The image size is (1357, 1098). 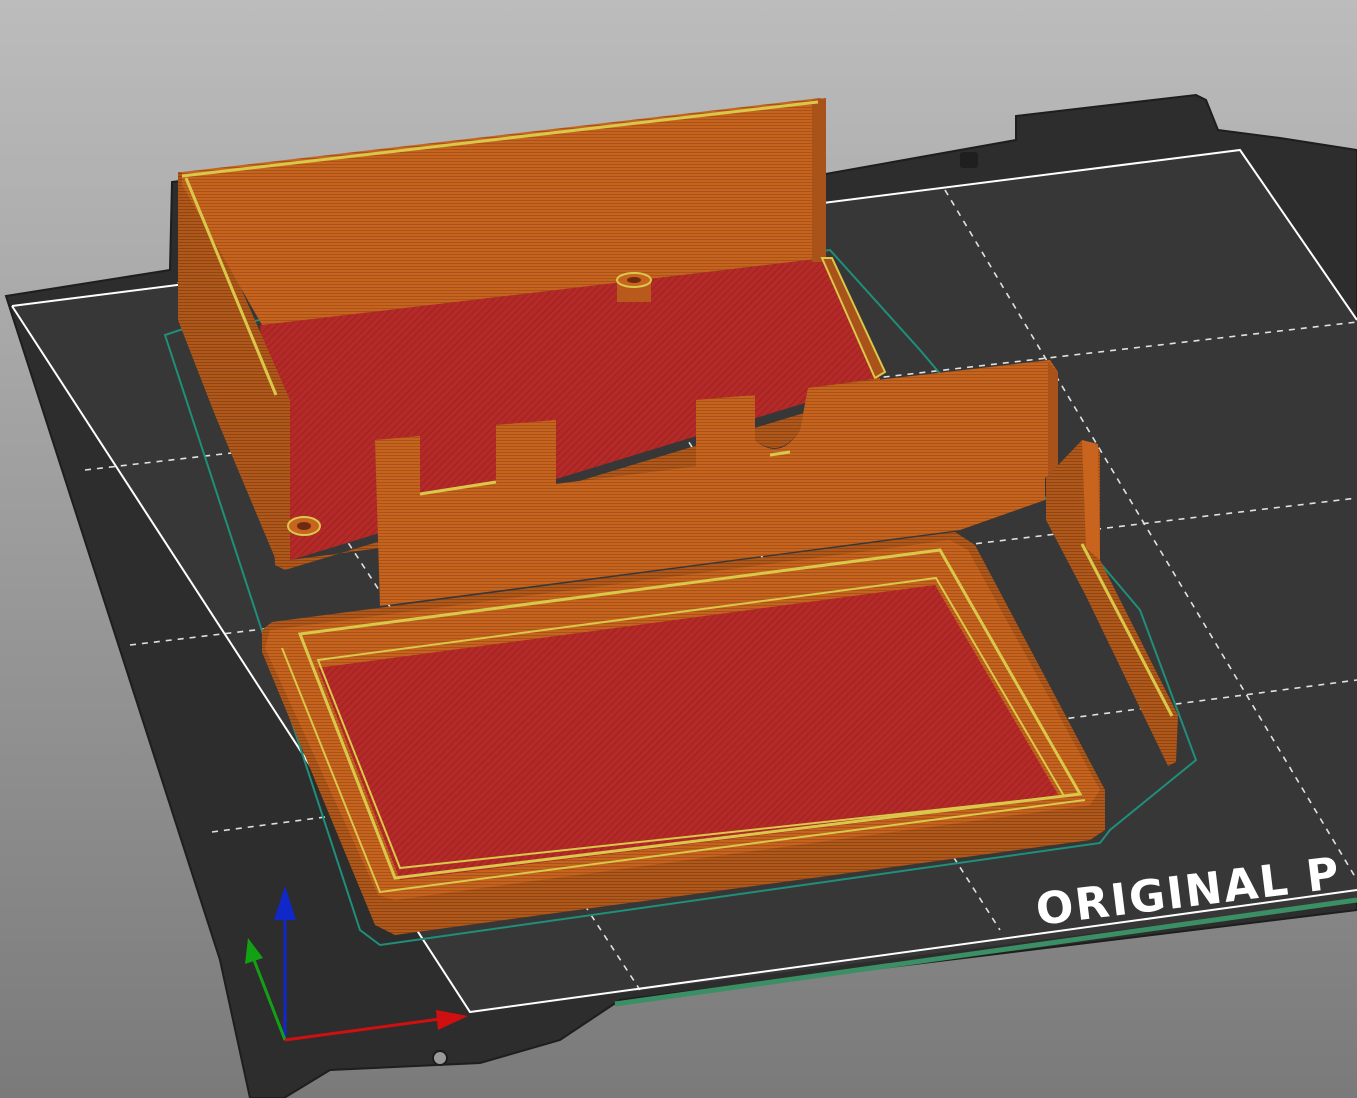 I want to click on bed-pin, so click(x=969, y=160).